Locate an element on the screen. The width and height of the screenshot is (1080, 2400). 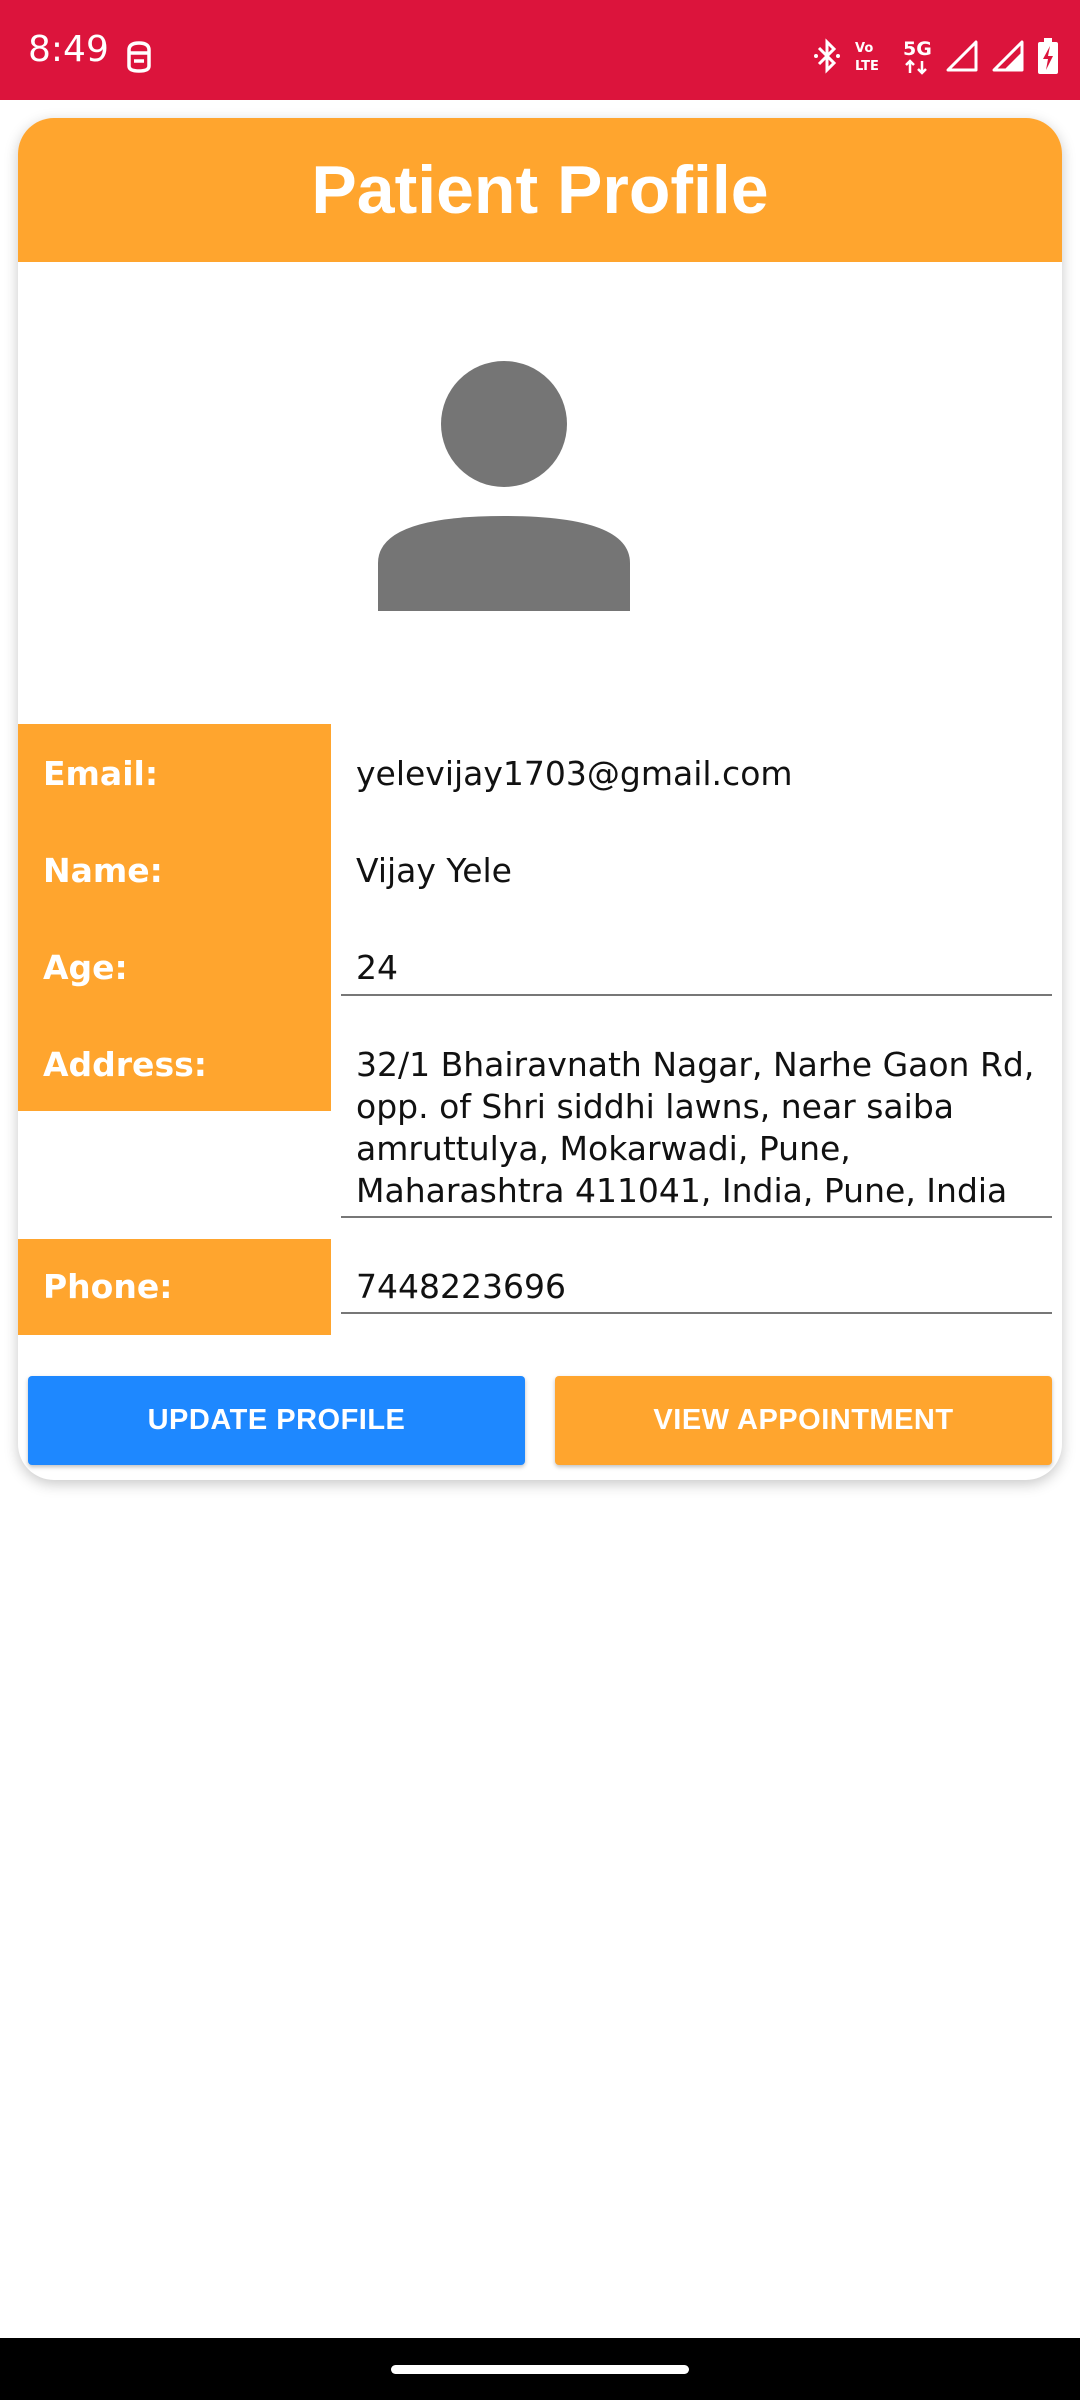
status-icons: Vo LTE 5G is located at coordinates (936, 56).